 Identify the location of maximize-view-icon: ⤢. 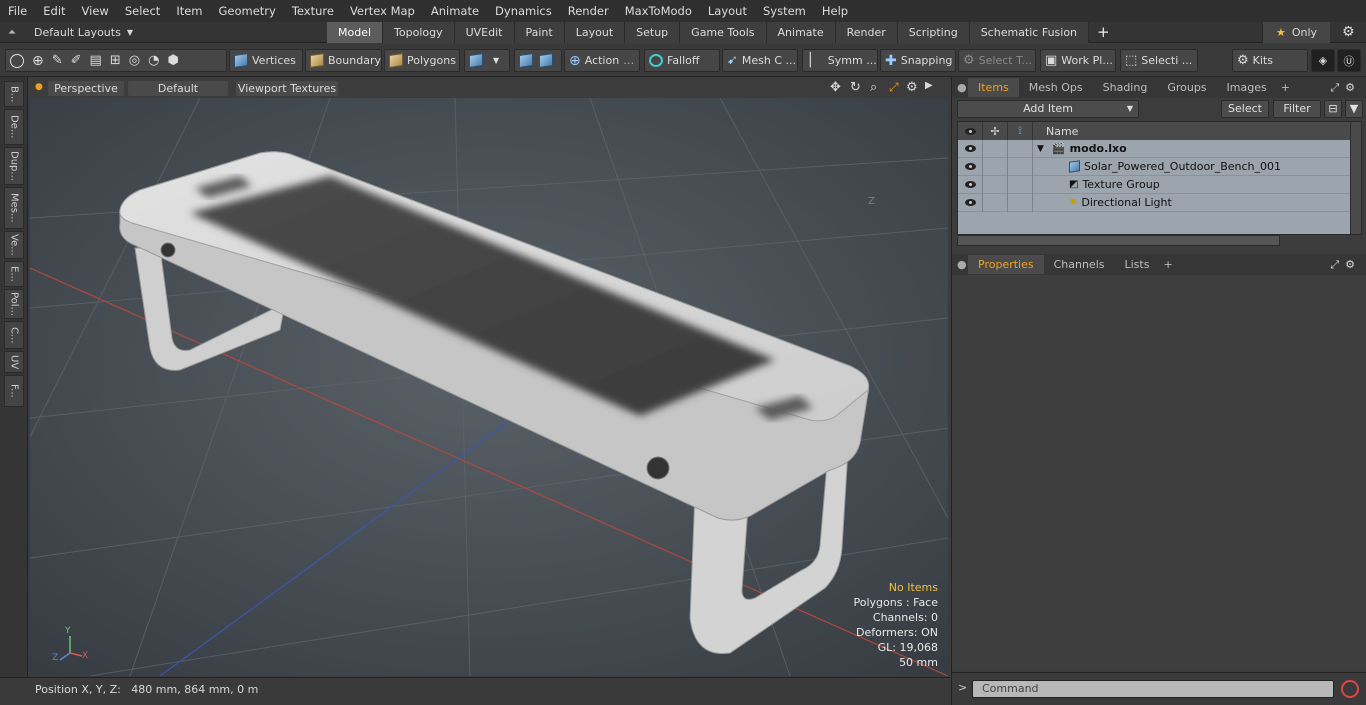
(894, 87).